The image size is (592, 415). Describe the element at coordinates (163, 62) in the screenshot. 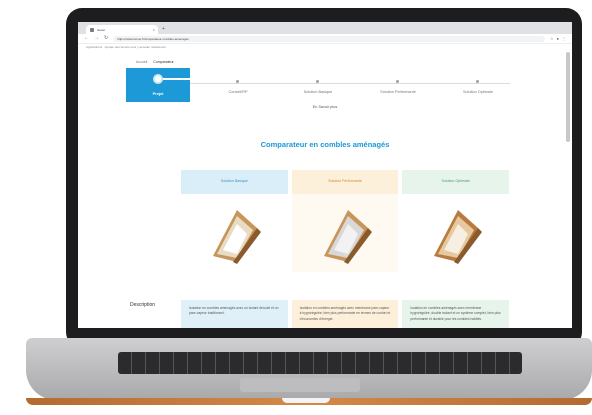

I see `breadcrumb-current: Comparateur` at that location.